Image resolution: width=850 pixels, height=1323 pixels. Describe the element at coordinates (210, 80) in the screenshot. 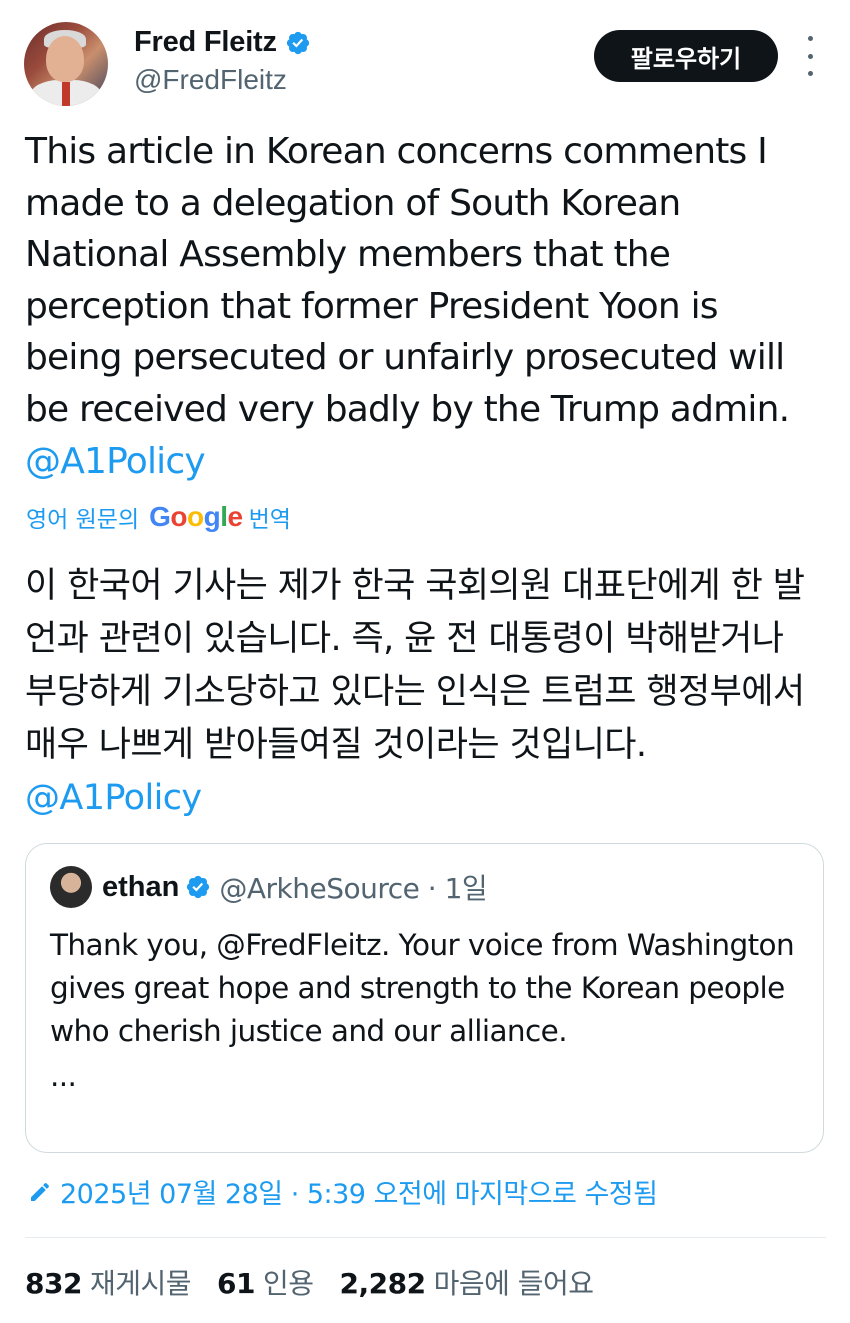

I see `author-handle: @FredFleitz` at that location.